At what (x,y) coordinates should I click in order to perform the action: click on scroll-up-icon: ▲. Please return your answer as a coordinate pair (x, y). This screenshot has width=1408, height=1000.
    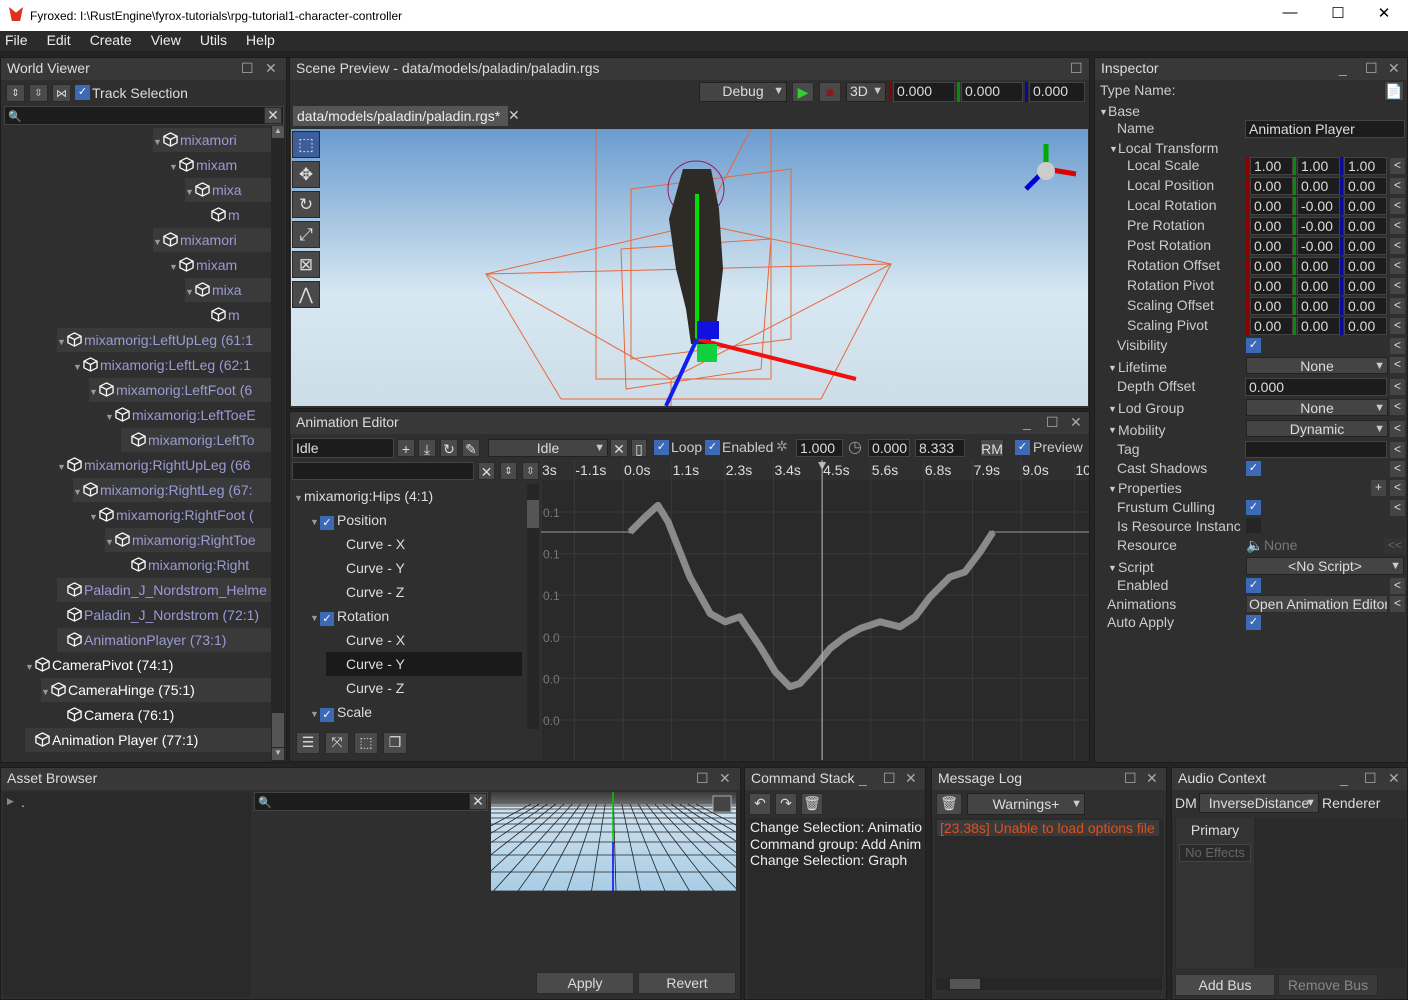
    Looking at the image, I should click on (278, 132).